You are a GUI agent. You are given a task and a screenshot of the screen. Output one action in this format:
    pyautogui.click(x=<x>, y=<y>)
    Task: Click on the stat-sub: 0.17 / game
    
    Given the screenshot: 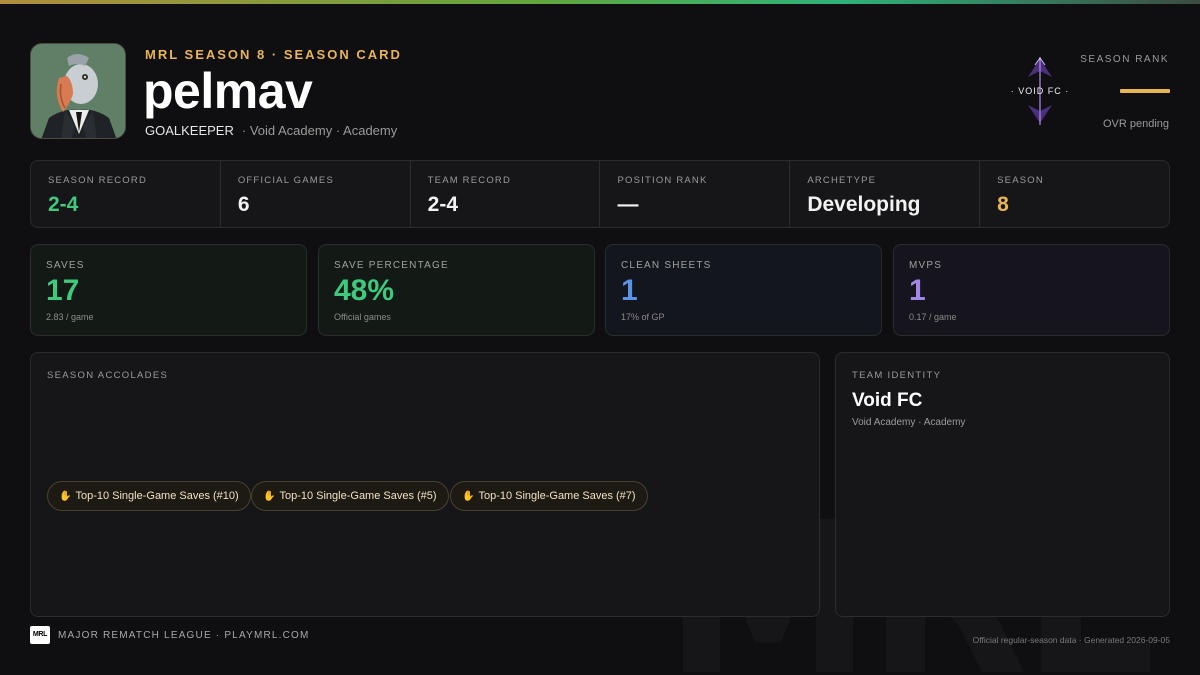 What is the action you would take?
    pyautogui.click(x=933, y=316)
    